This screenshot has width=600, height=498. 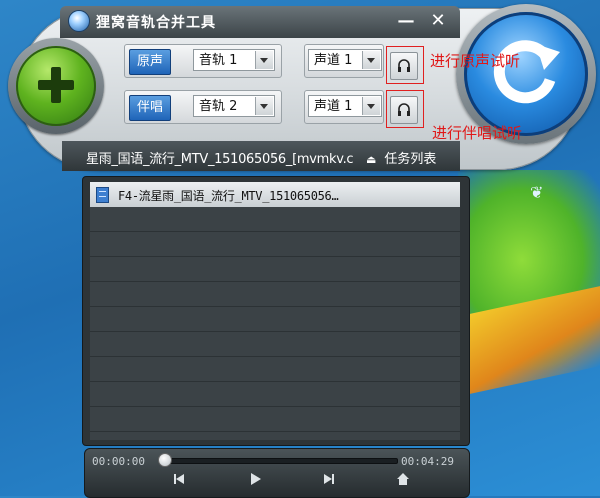 I want to click on play-button, so click(x=258, y=480).